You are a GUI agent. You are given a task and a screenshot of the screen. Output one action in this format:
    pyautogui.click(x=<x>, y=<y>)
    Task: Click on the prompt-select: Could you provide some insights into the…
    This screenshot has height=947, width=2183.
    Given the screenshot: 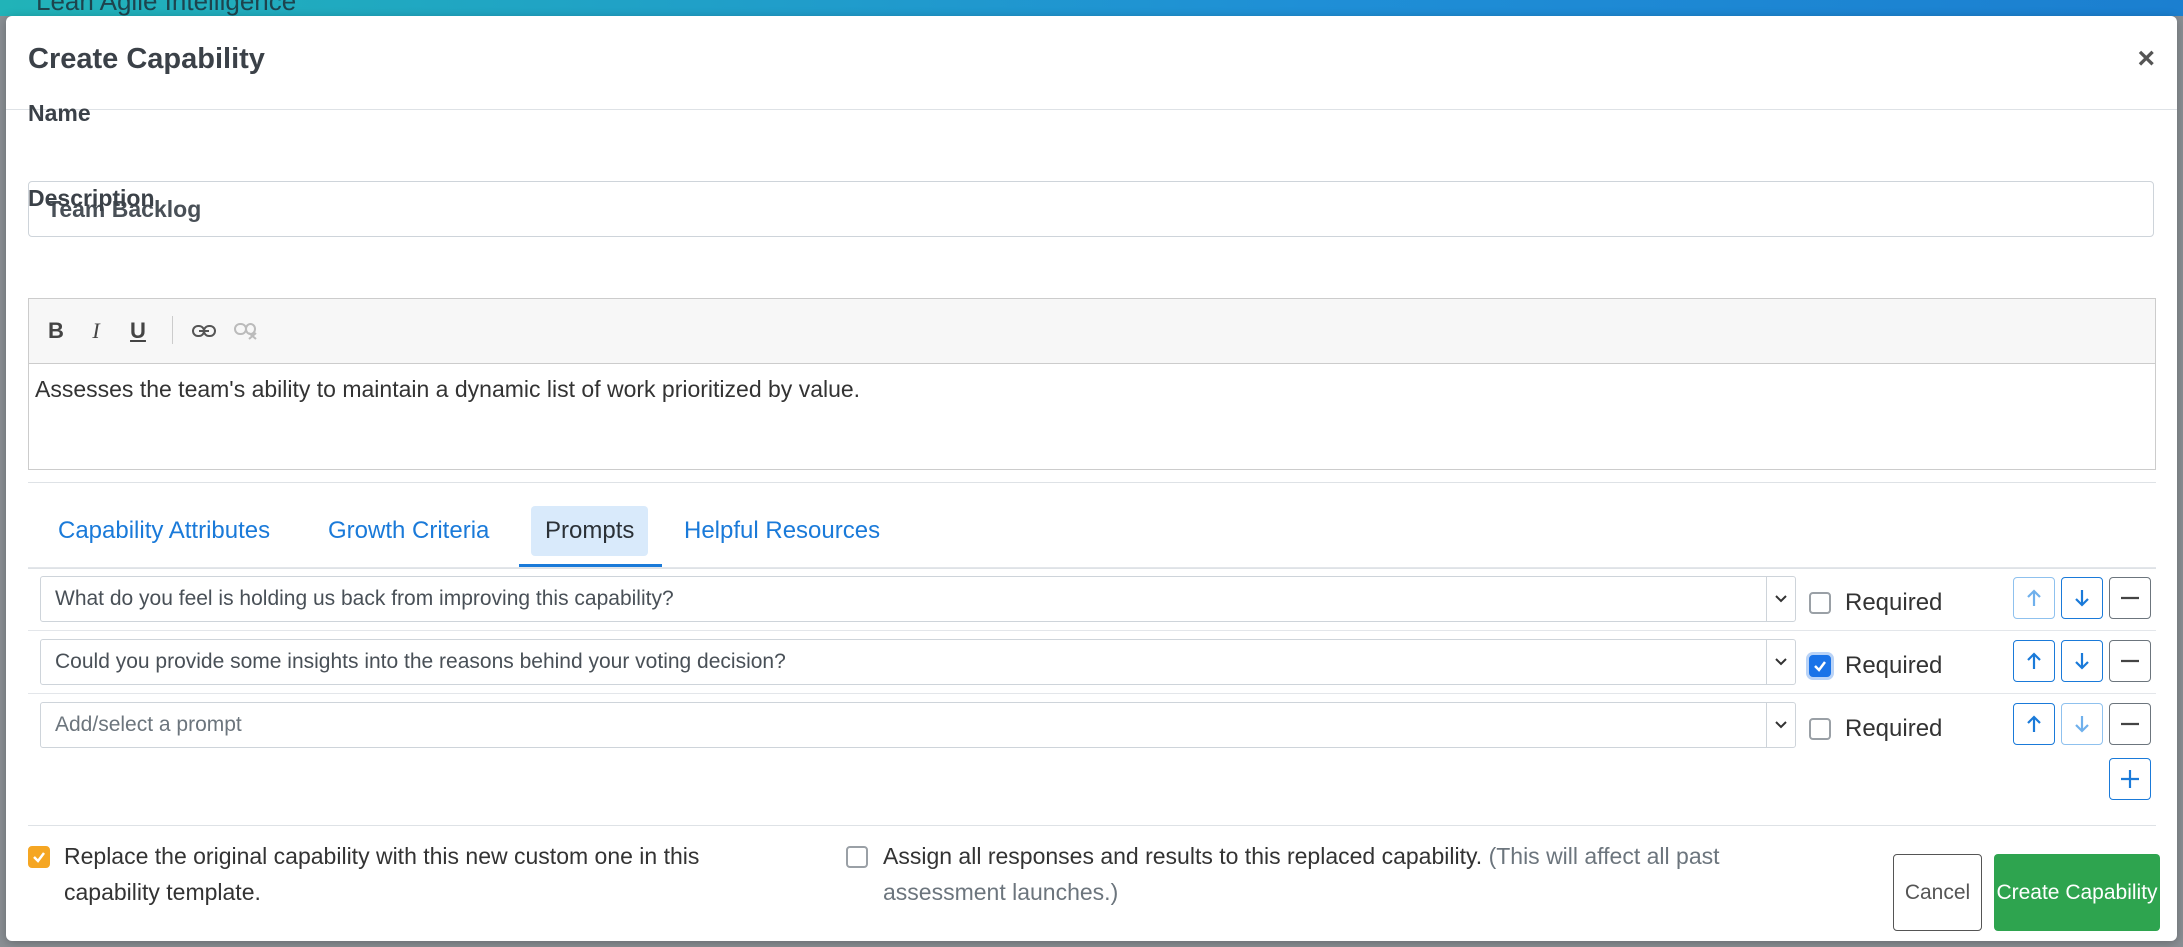 What is the action you would take?
    pyautogui.click(x=918, y=662)
    